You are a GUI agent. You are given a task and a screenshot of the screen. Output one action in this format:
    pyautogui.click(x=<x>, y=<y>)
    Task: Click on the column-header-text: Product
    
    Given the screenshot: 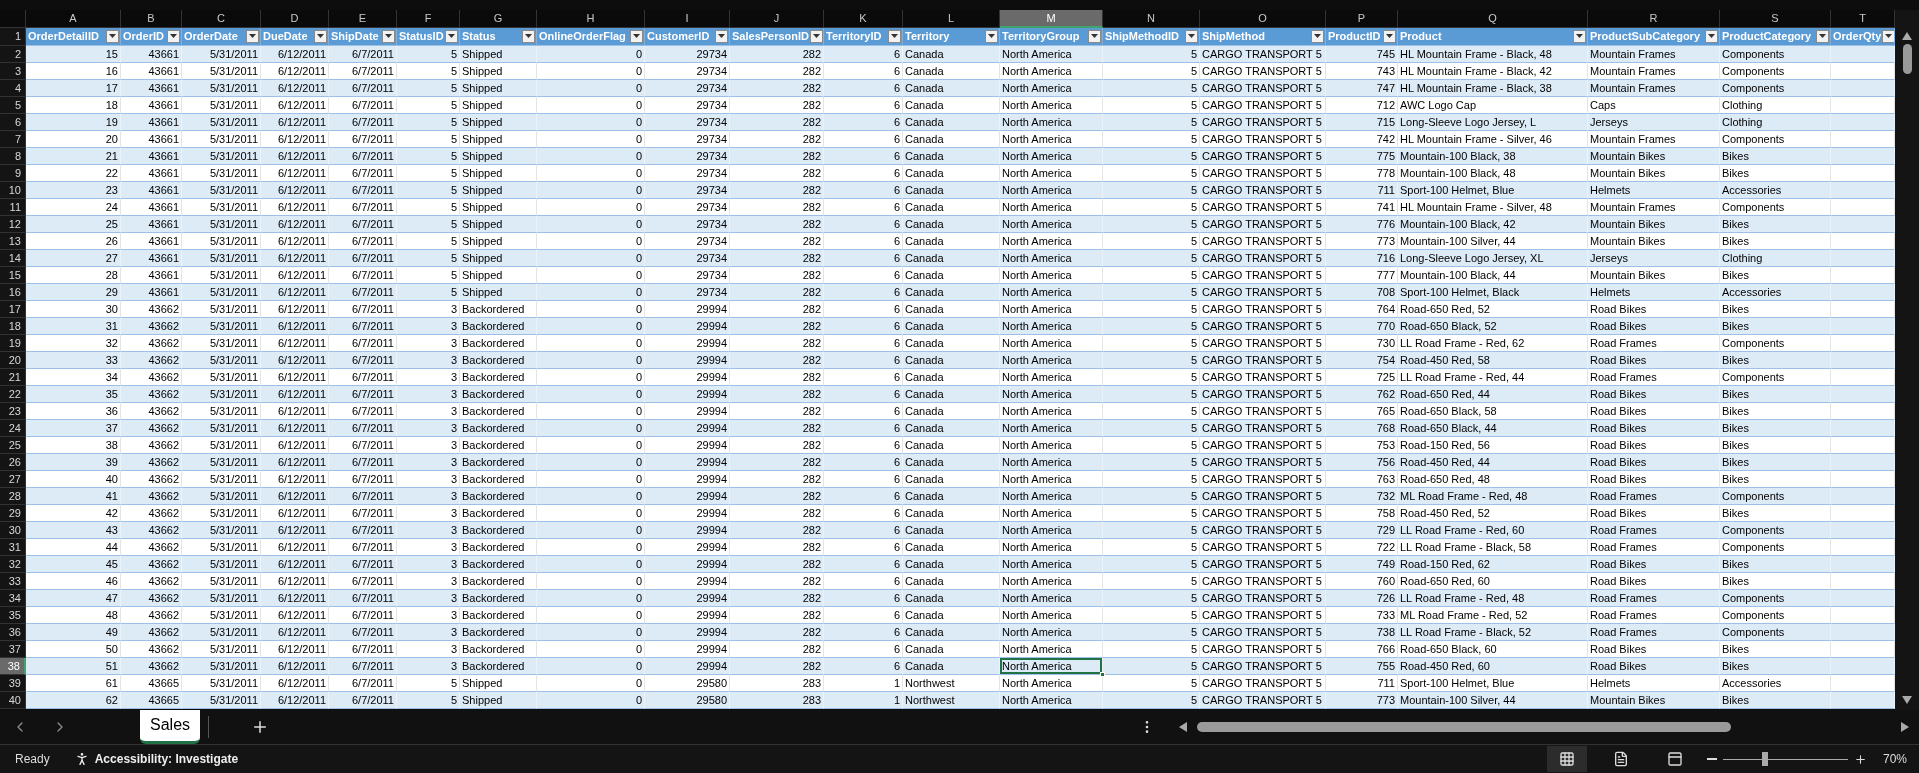 What is the action you would take?
    pyautogui.click(x=1421, y=36)
    